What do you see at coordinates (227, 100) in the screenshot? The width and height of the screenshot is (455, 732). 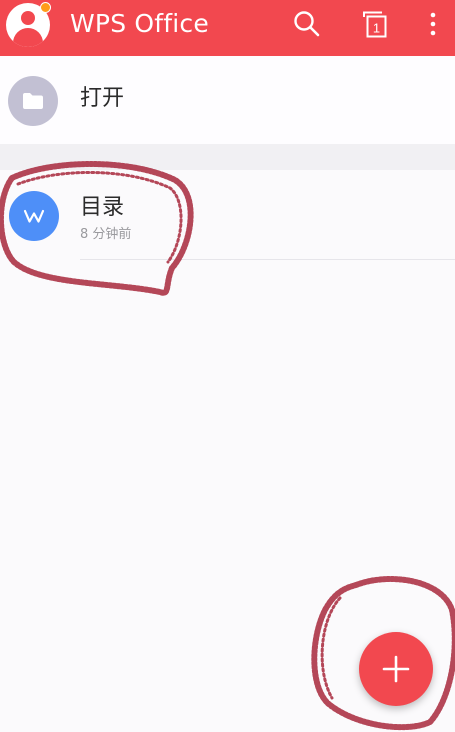 I see `open-file-row: 打开` at bounding box center [227, 100].